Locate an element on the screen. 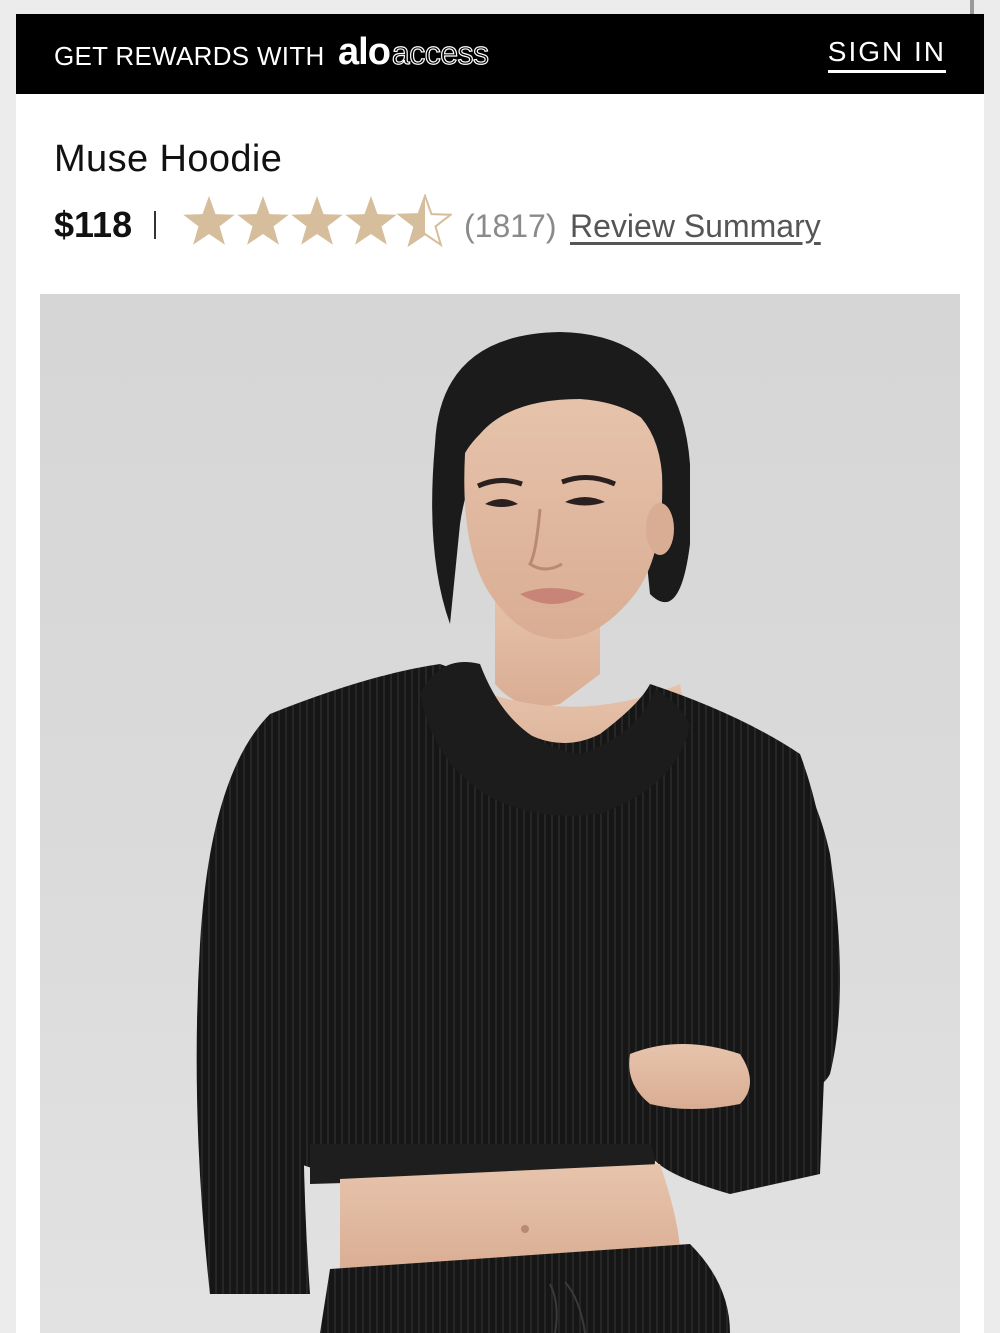 The height and width of the screenshot is (1333, 1000). product-price: $118 is located at coordinates (93, 224).